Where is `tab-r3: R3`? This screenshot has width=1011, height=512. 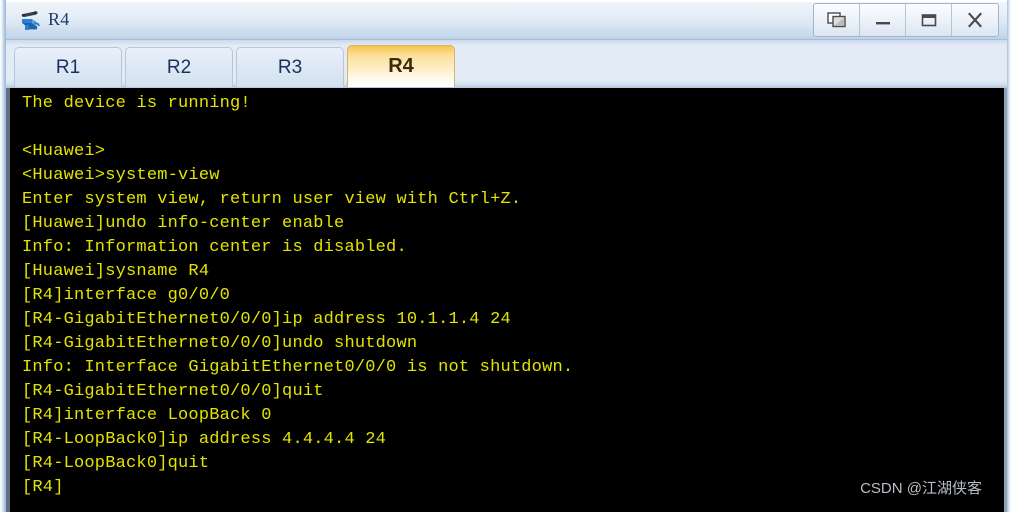 tab-r3: R3 is located at coordinates (290, 67).